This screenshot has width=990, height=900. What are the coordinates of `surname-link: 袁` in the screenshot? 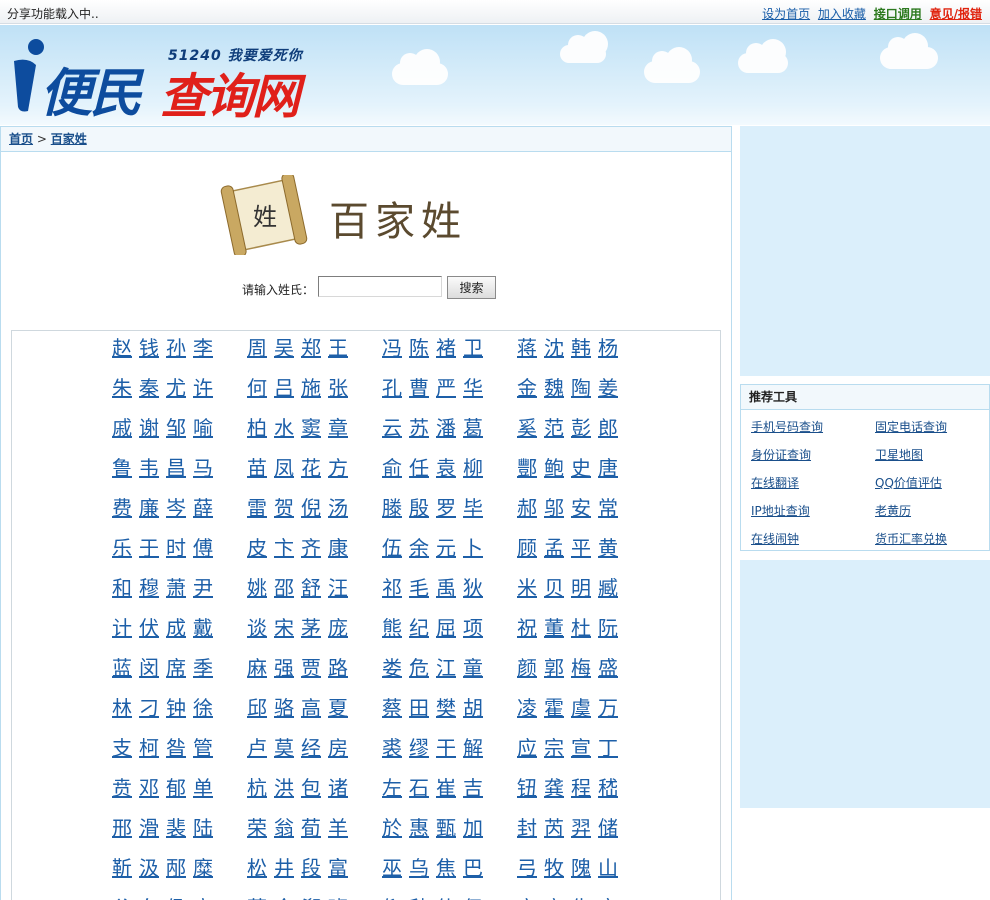 It's located at (449, 476).